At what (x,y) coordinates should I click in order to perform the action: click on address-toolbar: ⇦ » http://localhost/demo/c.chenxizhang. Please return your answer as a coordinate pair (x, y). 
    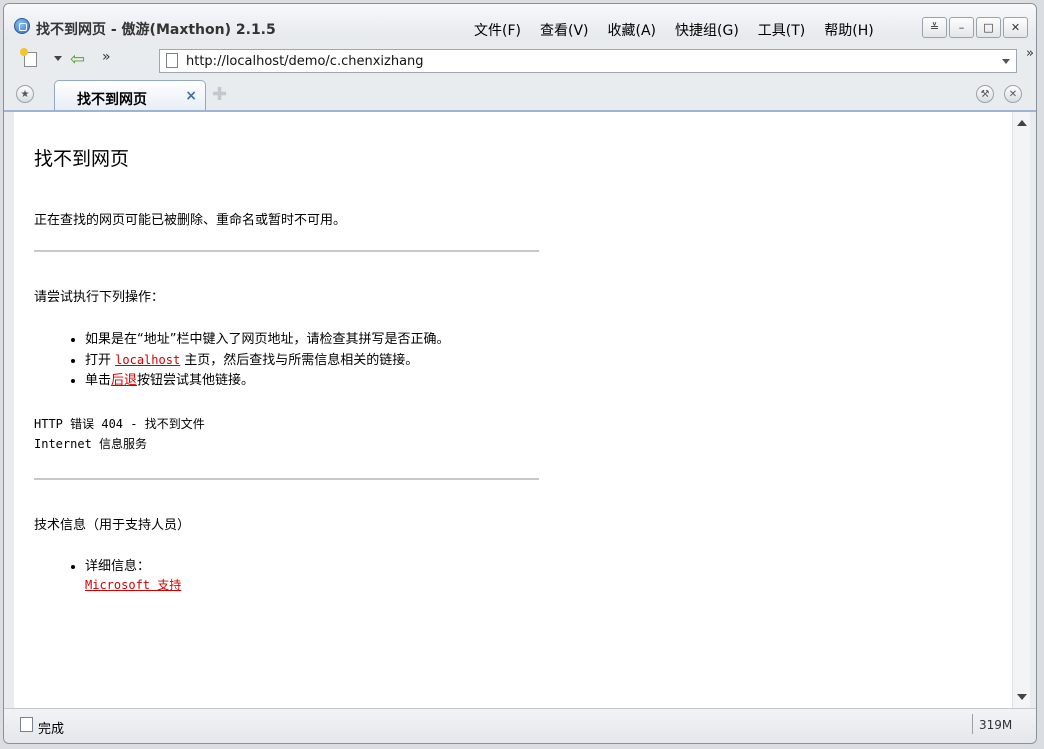
    Looking at the image, I should click on (520, 59).